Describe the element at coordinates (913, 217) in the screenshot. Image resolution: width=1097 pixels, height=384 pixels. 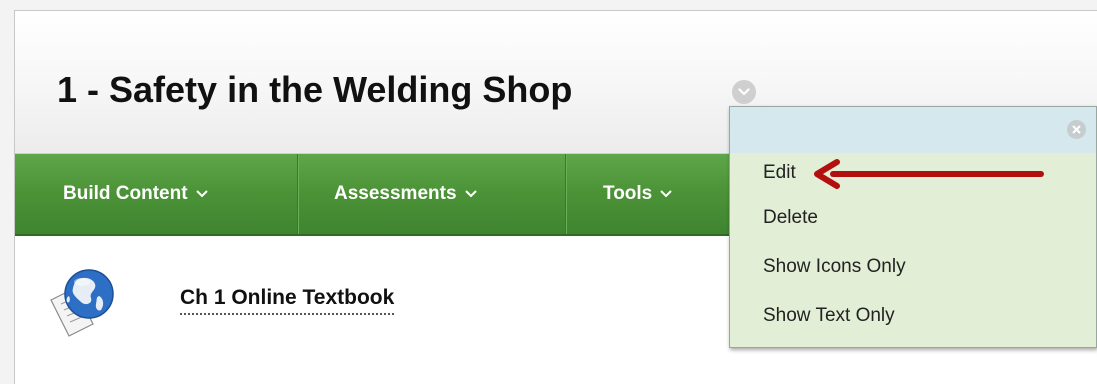
I see `menu-item-delete: Delete` at that location.